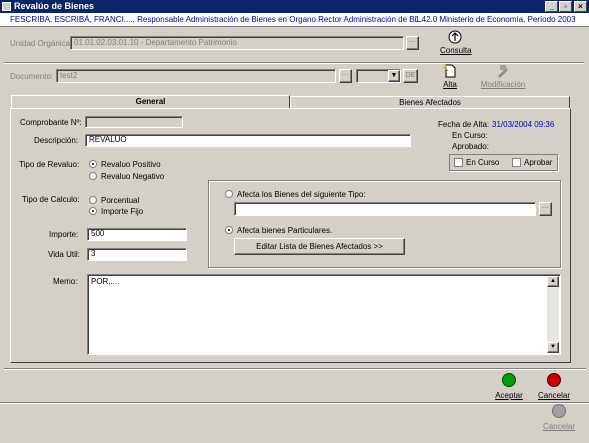 This screenshot has width=589, height=443. I want to click on de-button: DE, so click(410, 76).